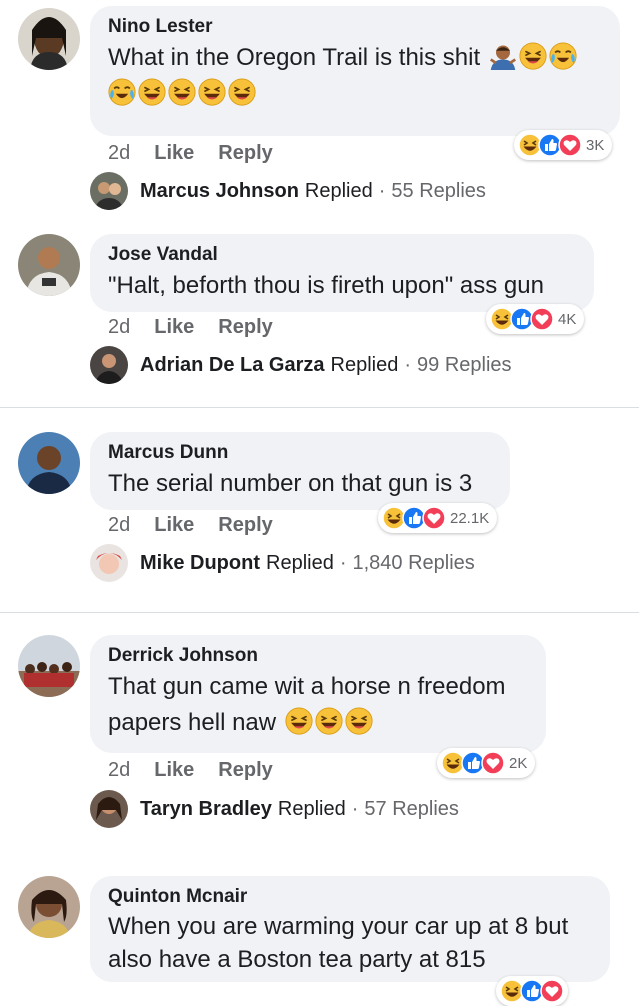  I want to click on reaction-summary: 3K, so click(563, 145).